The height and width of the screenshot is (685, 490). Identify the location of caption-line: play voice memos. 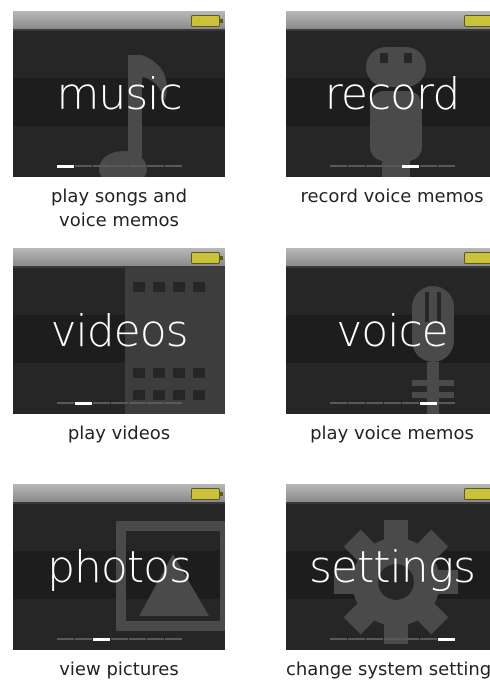
(392, 433).